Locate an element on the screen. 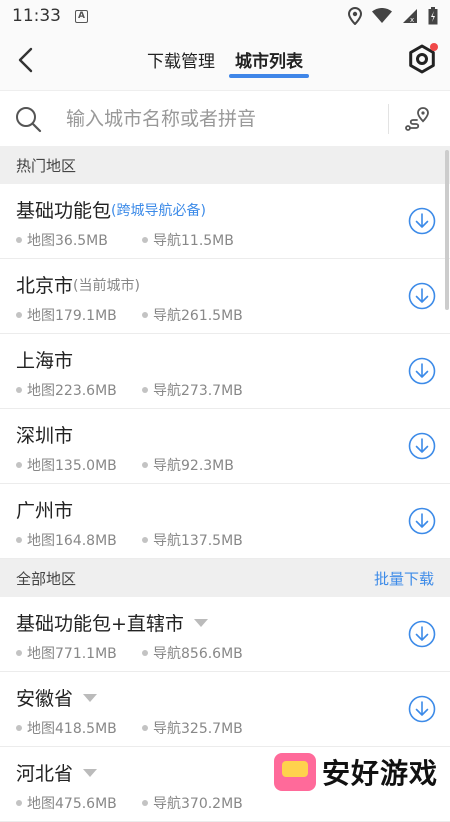 The width and height of the screenshot is (450, 822). city-name: 安徽省 is located at coordinates (56, 697).